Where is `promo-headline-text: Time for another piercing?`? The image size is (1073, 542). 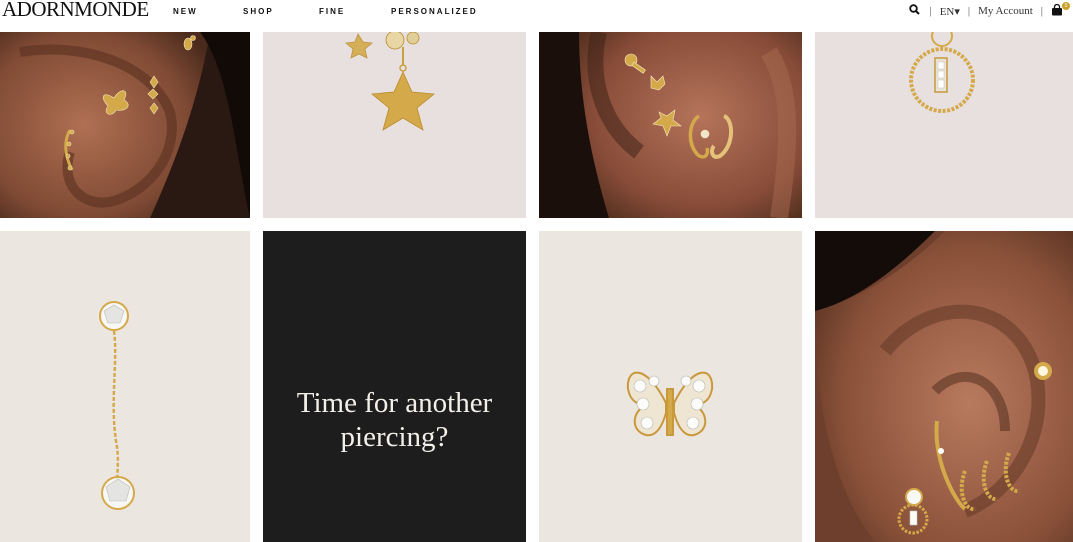 promo-headline-text: Time for another piercing? is located at coordinates (394, 420).